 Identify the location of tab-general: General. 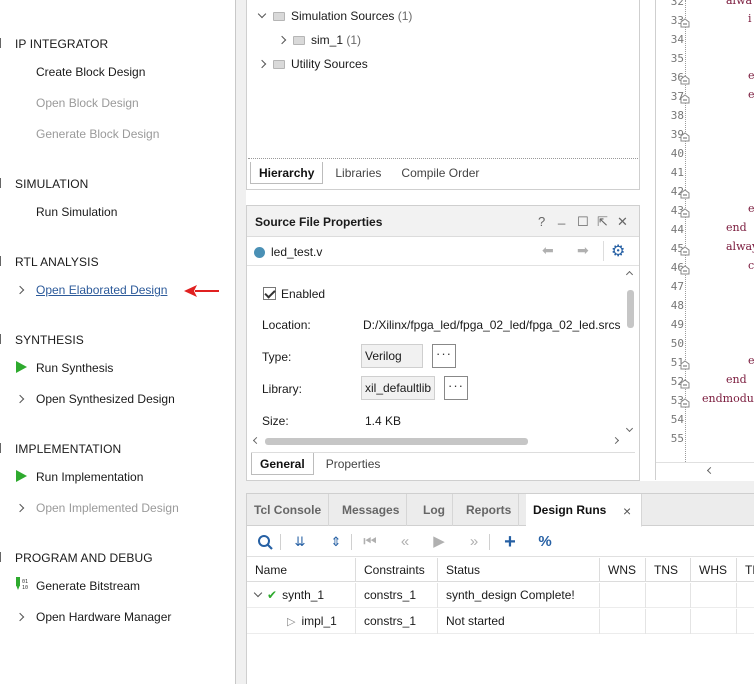
(282, 464).